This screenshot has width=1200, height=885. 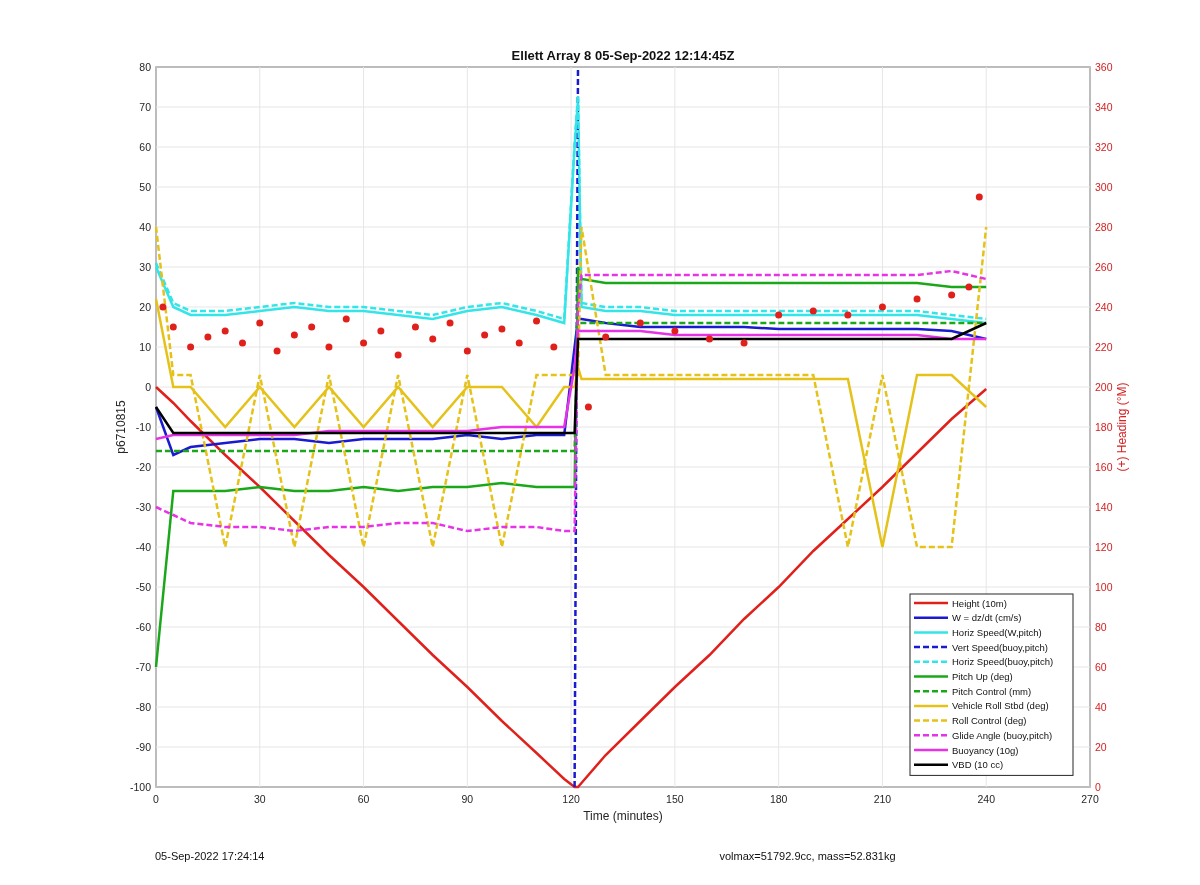 What do you see at coordinates (143, 427) in the screenshot?
I see `y-tick-label: -10` at bounding box center [143, 427].